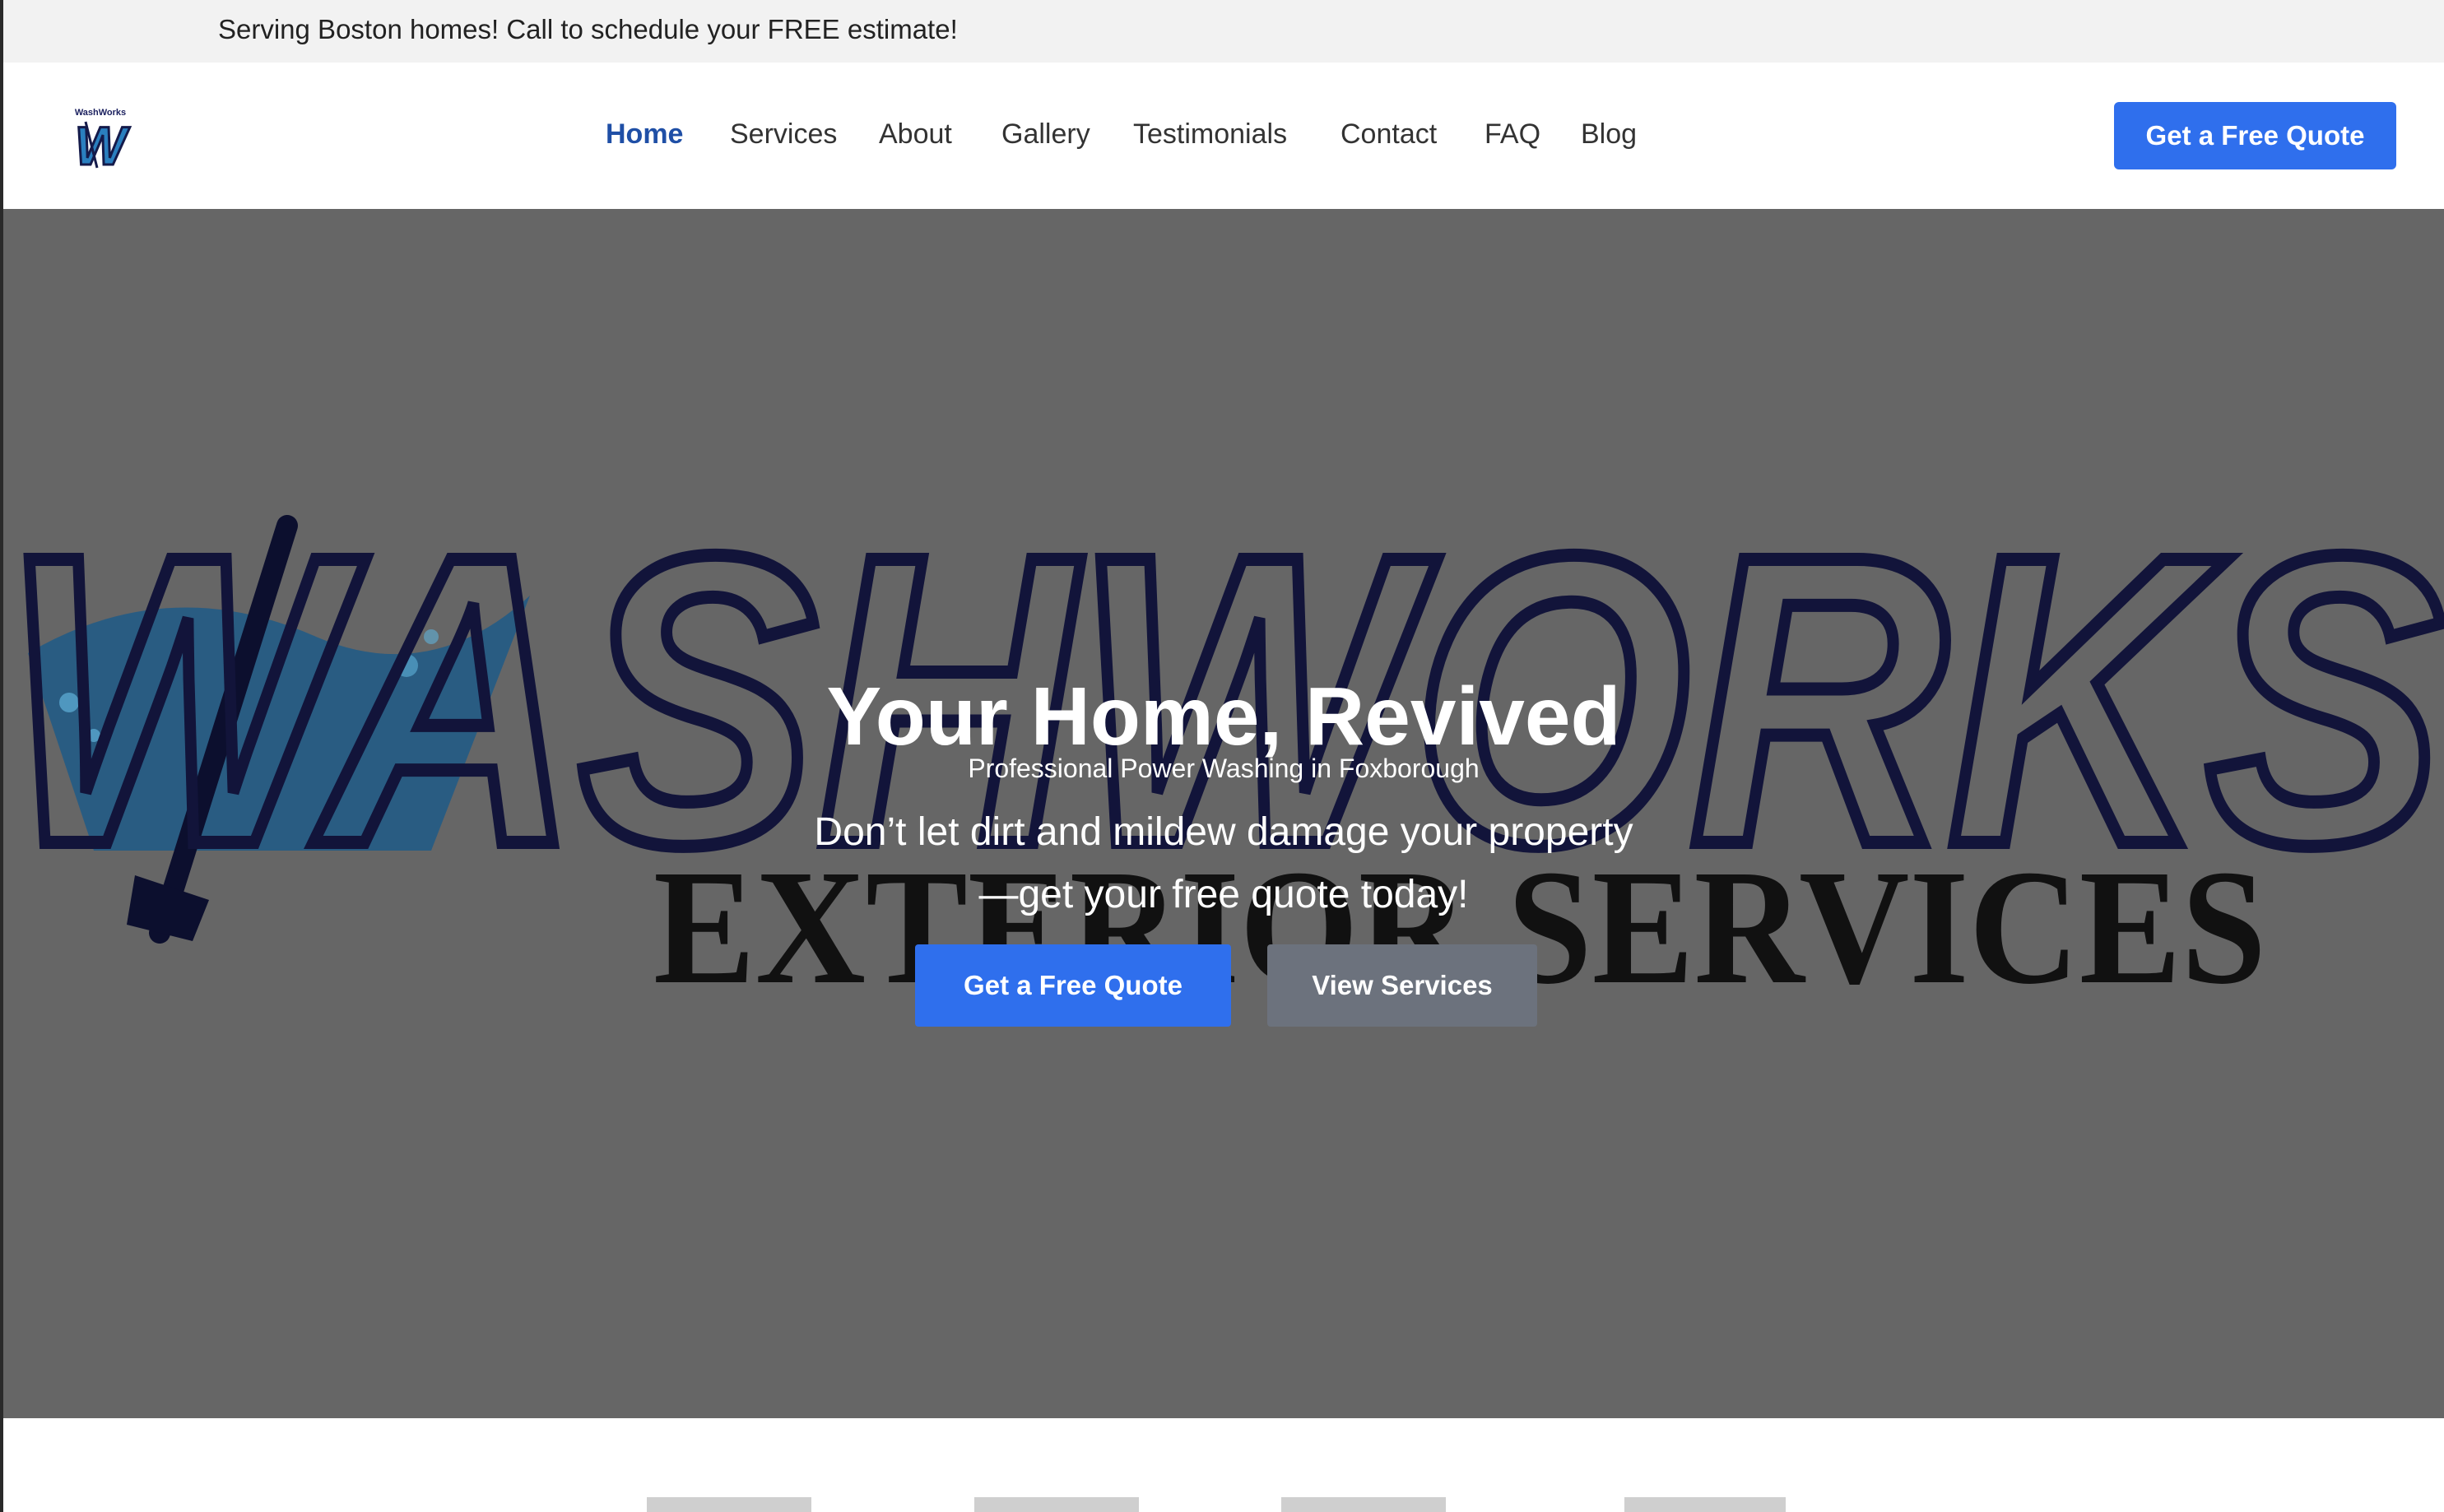  Describe the element at coordinates (1223, 1465) in the screenshot. I see `services-strip` at that location.